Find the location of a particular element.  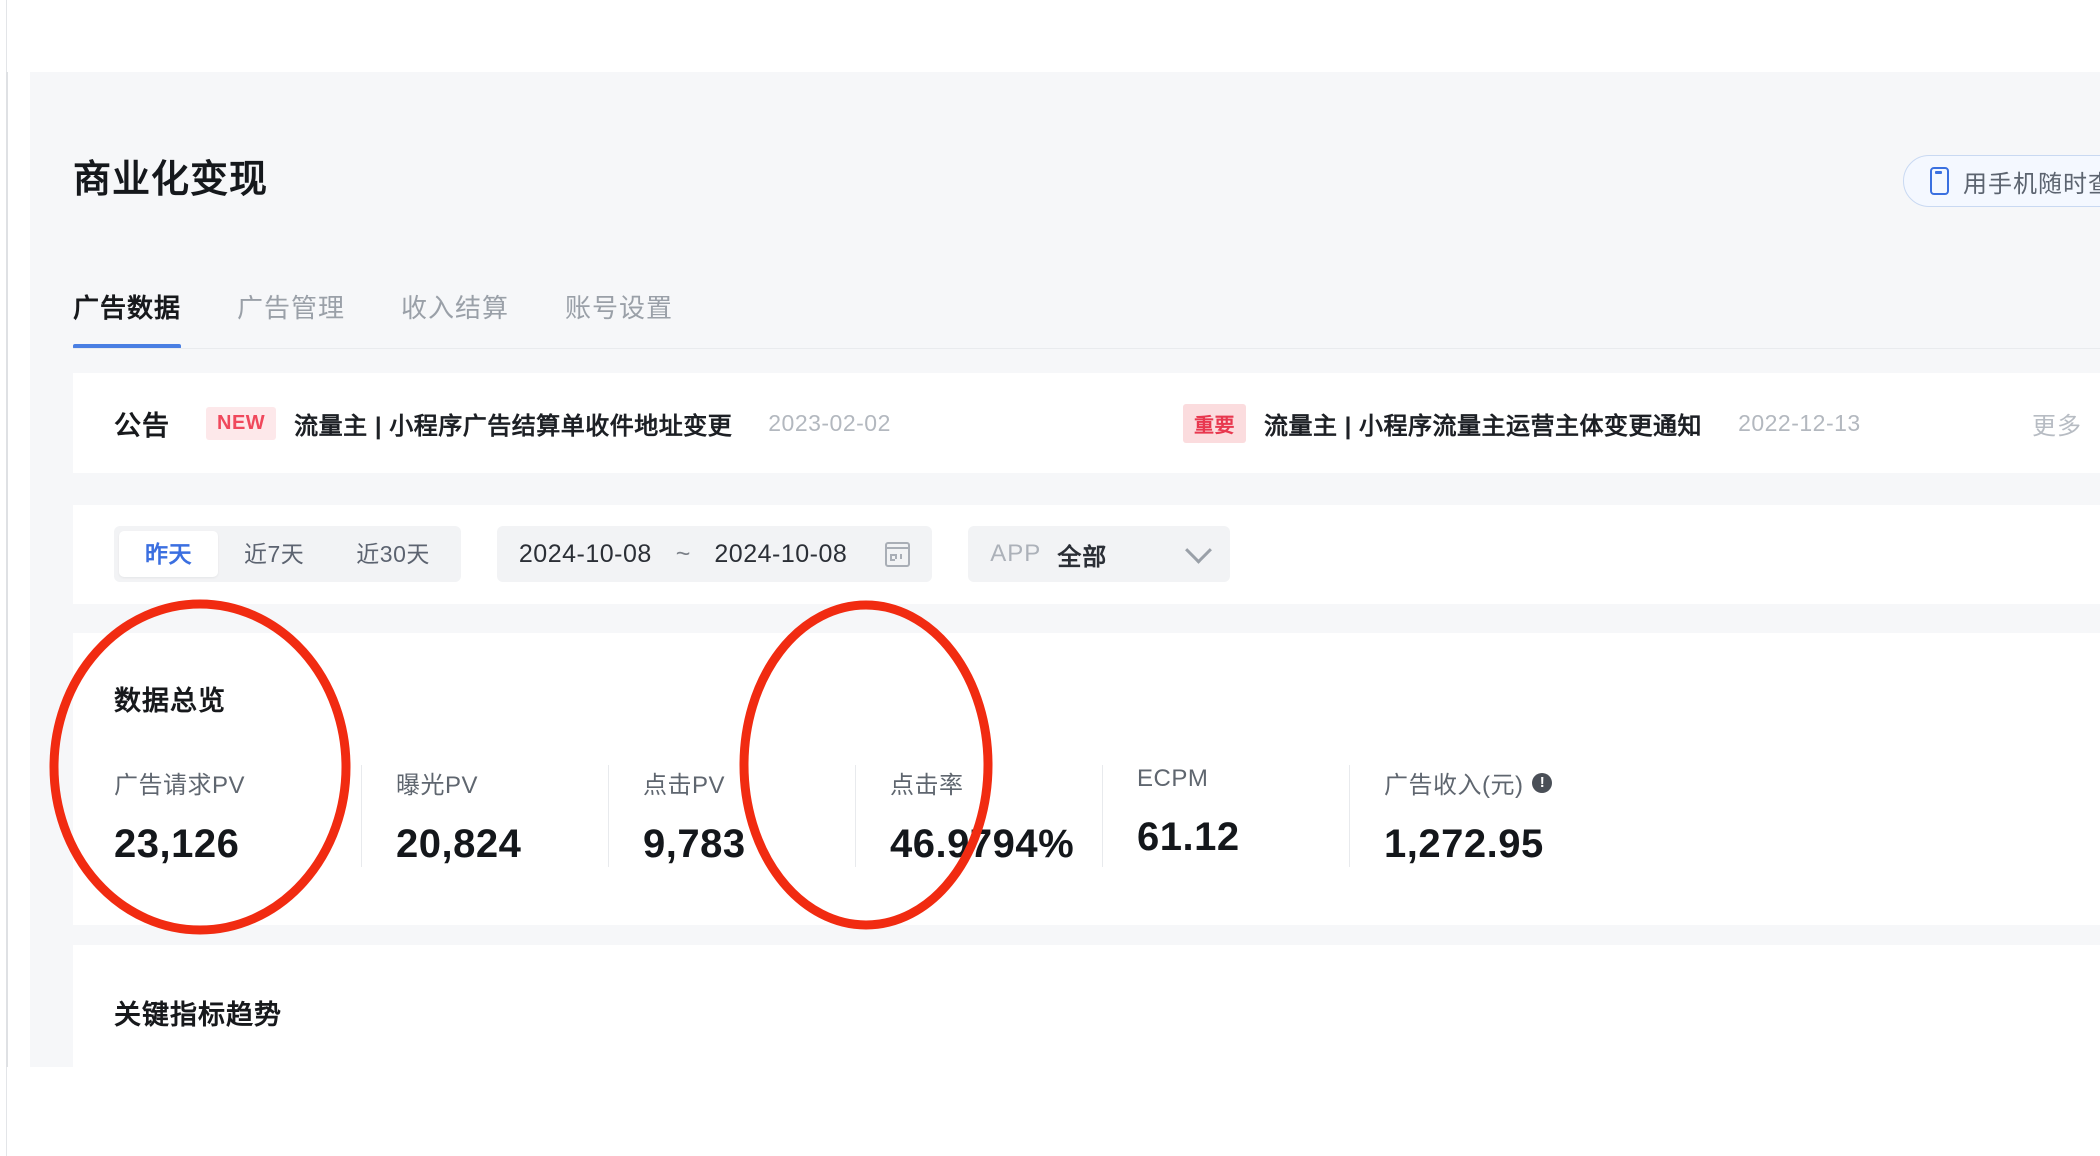

announcement-item-1: 公告 NEW 流量主 | 小程序广告结算单收件地址变更 2023-02-02 is located at coordinates (502, 423).